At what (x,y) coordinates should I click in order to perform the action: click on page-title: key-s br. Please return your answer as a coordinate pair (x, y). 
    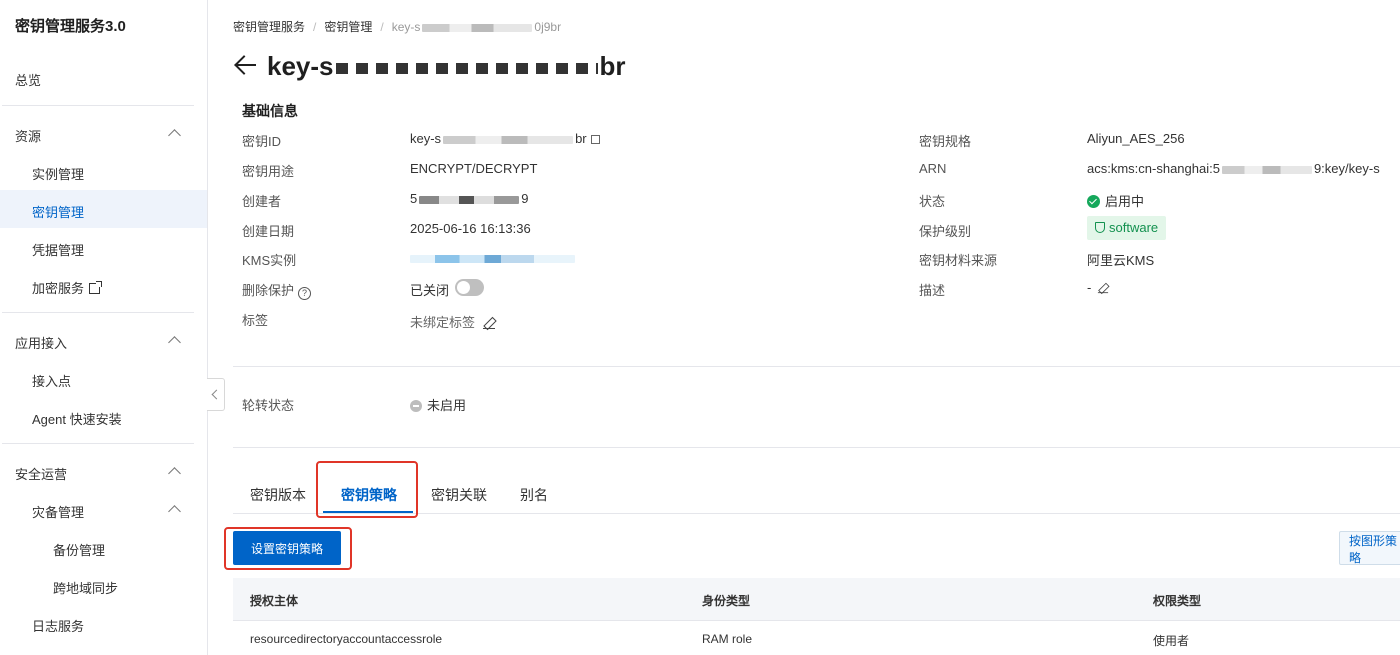
    Looking at the image, I should click on (446, 66).